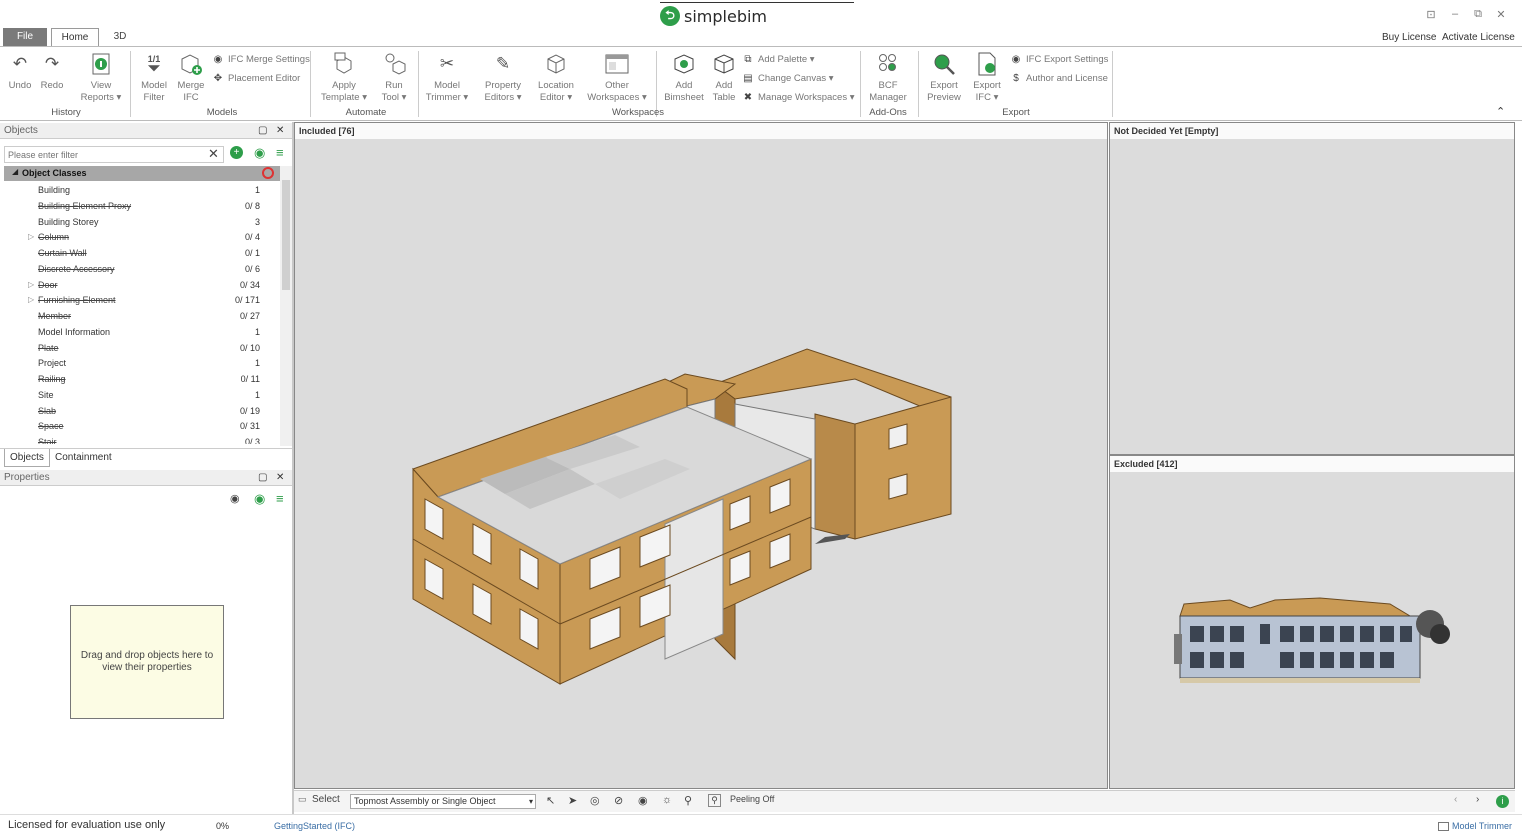 The height and width of the screenshot is (836, 1522). I want to click on scrollbar-thumb, so click(286, 235).